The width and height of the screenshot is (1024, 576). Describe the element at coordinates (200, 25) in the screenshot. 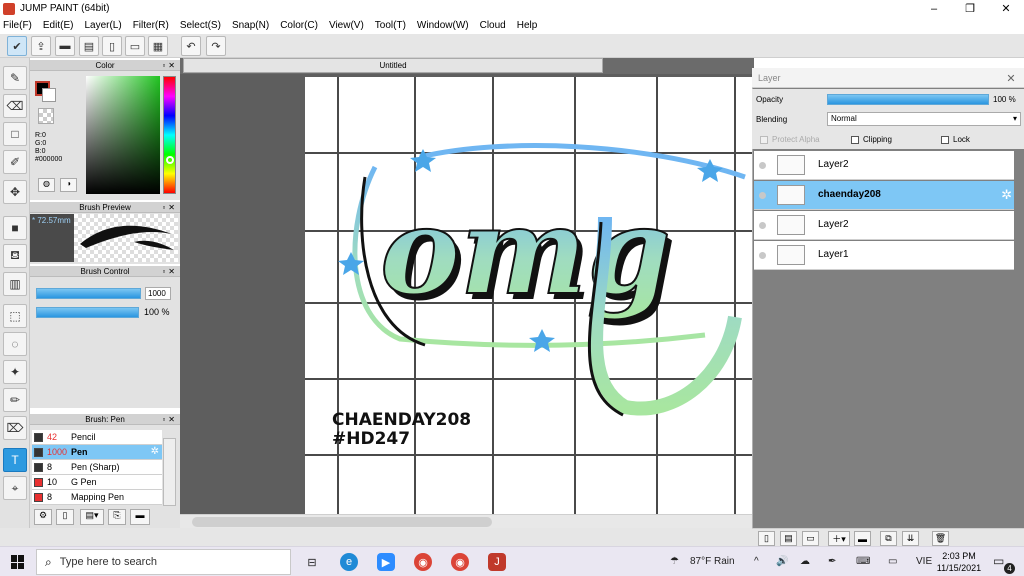

I see `menu-select: Select(S)` at that location.